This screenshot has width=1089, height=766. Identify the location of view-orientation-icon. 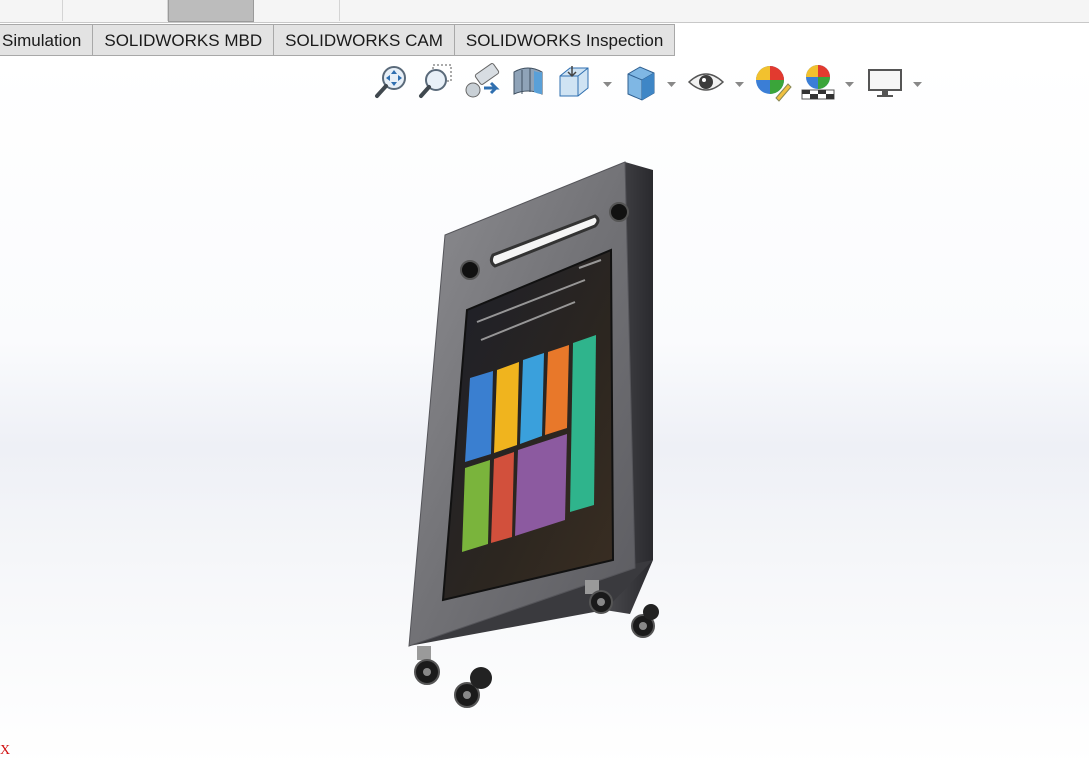
(574, 82).